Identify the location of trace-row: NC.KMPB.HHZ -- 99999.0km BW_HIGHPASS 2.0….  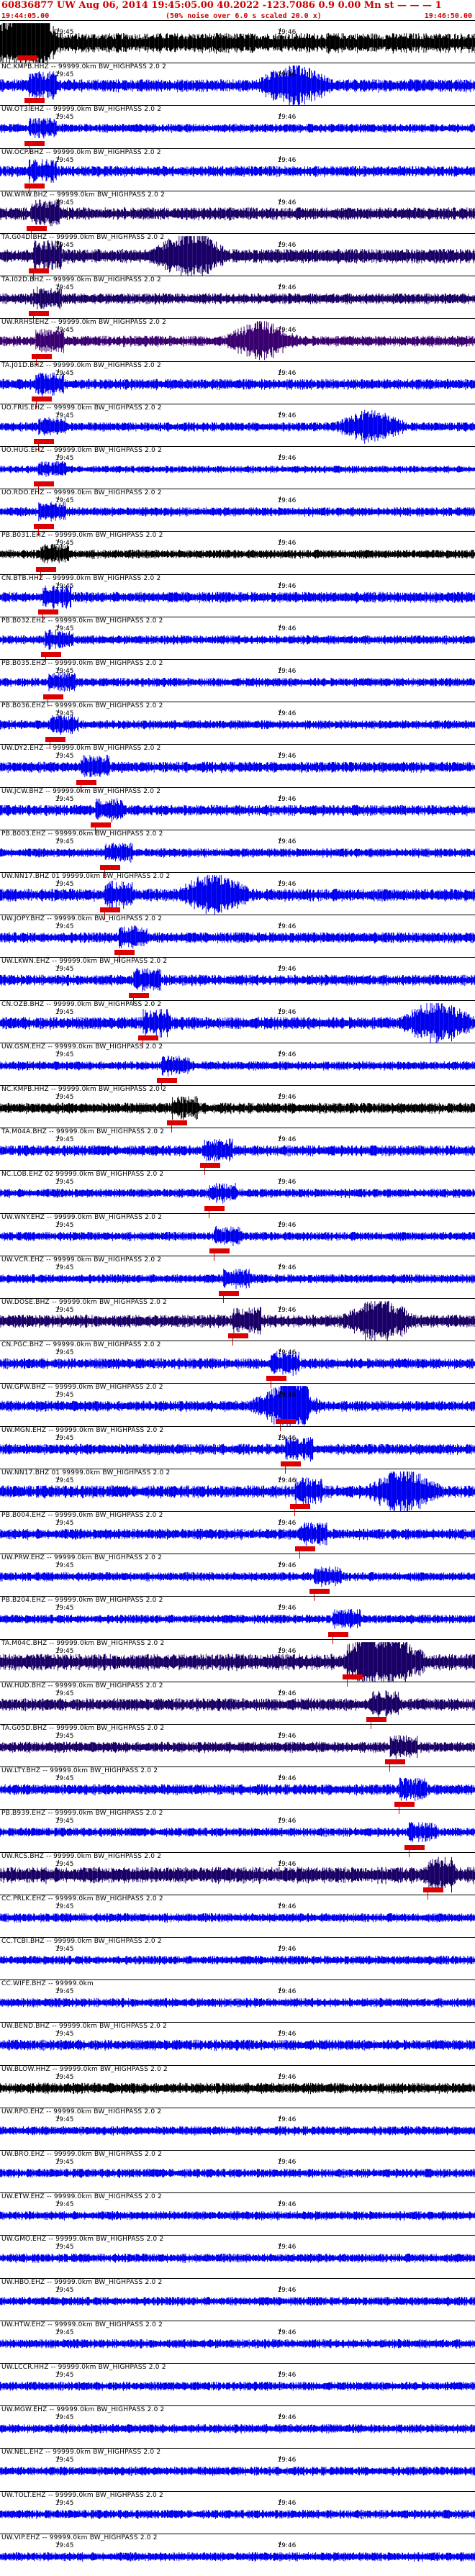
(237, 1109).